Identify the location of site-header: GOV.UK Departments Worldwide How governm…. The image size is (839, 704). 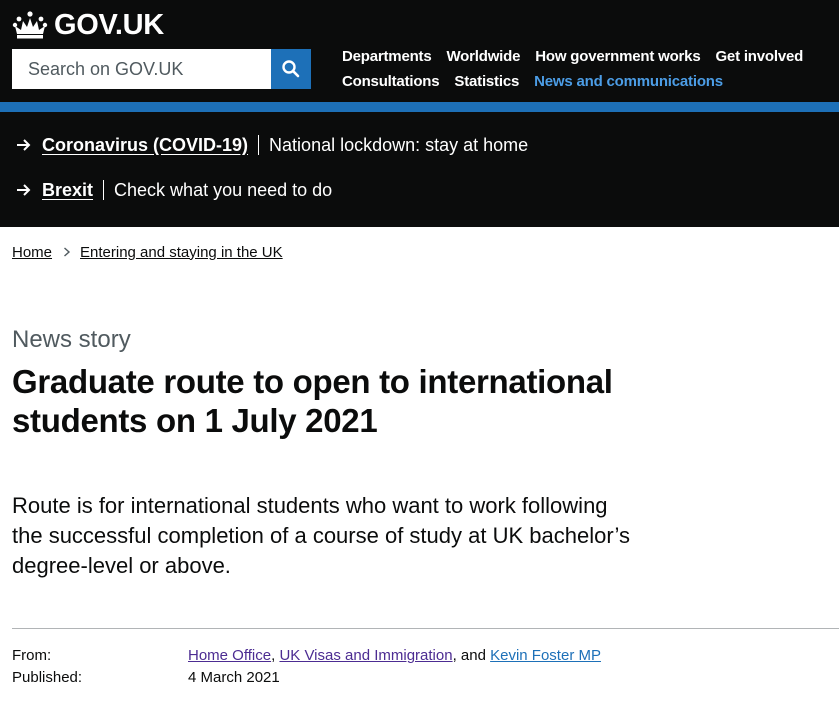
(419, 51).